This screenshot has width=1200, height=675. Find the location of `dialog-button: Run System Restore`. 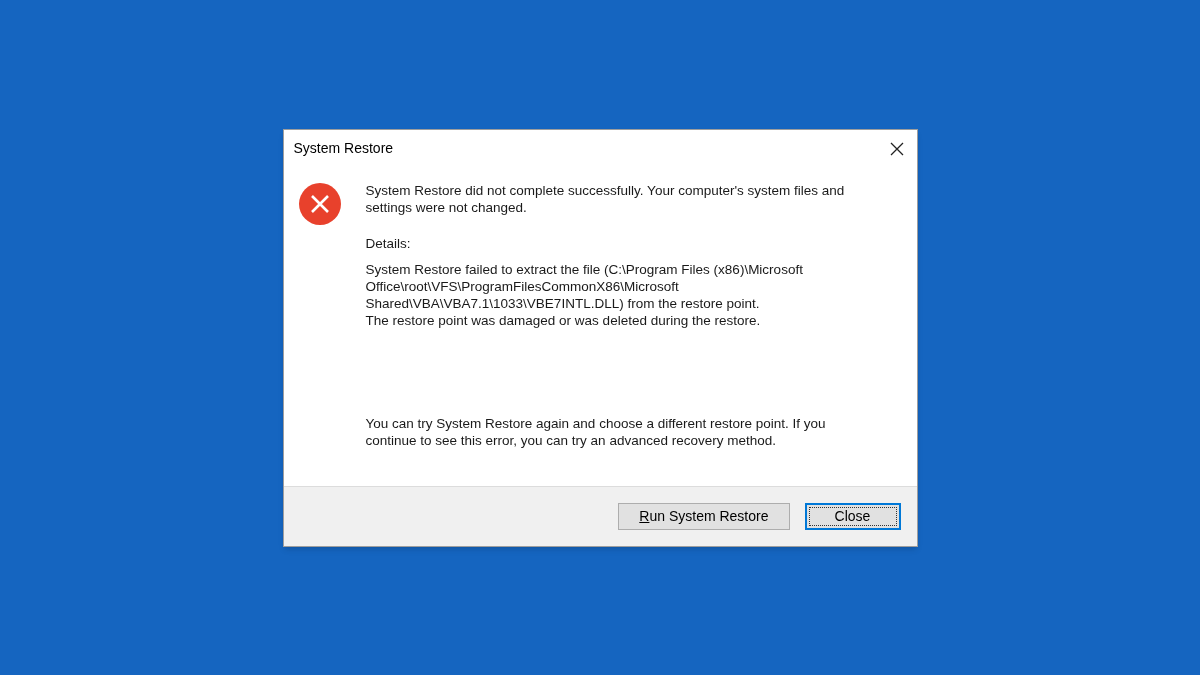

dialog-button: Run System Restore is located at coordinates (704, 516).